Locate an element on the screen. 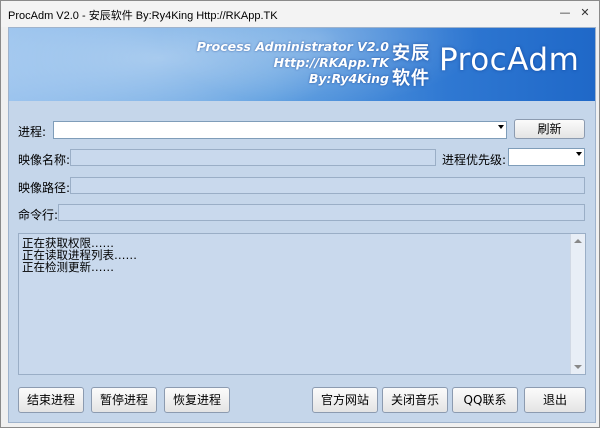 Image resolution: width=600 pixels, height=428 pixels. qq-contact-button: QQ联系 is located at coordinates (485, 400).